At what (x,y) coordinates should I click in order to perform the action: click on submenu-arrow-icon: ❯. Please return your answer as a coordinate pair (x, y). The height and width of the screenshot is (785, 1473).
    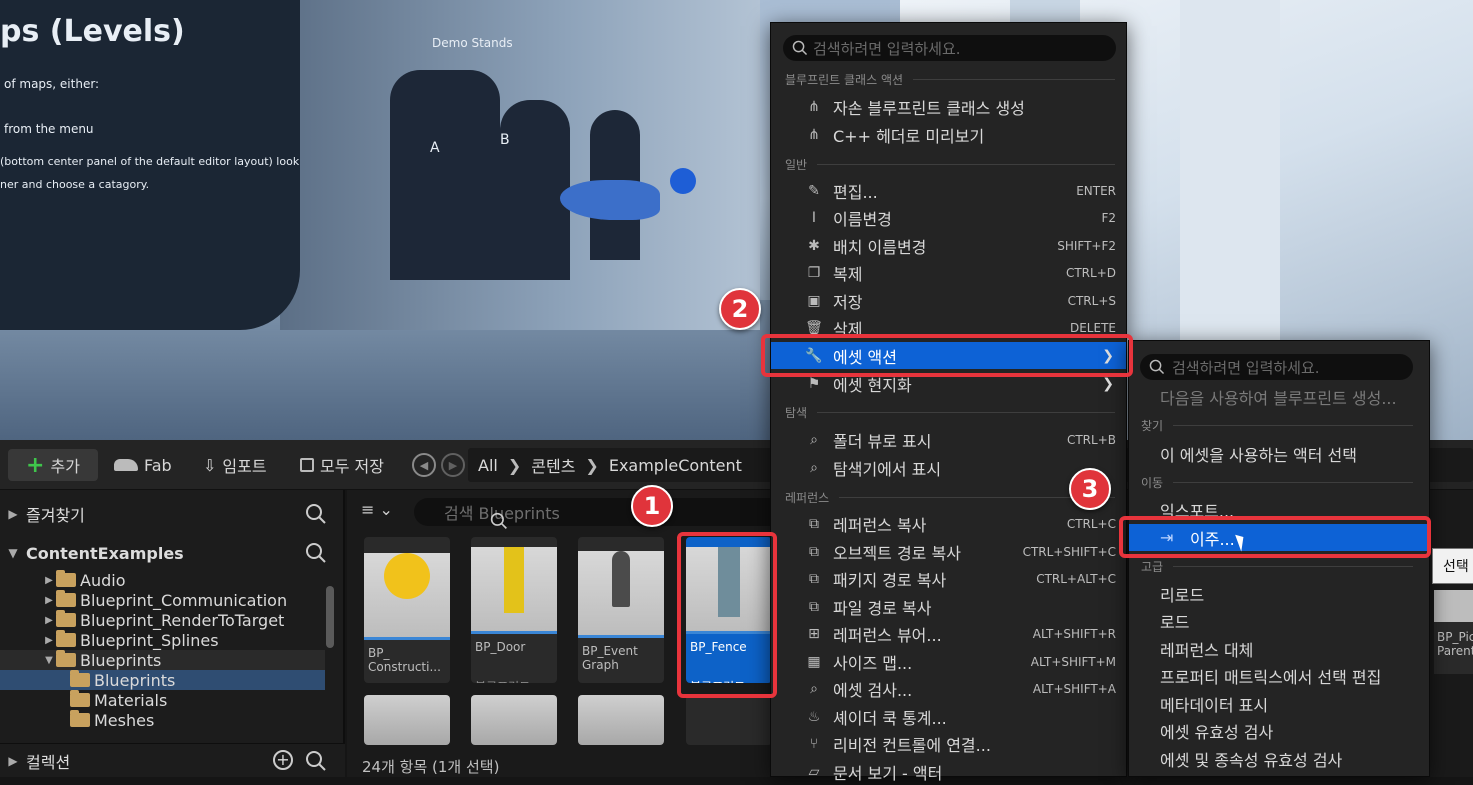
    Looking at the image, I should click on (1108, 383).